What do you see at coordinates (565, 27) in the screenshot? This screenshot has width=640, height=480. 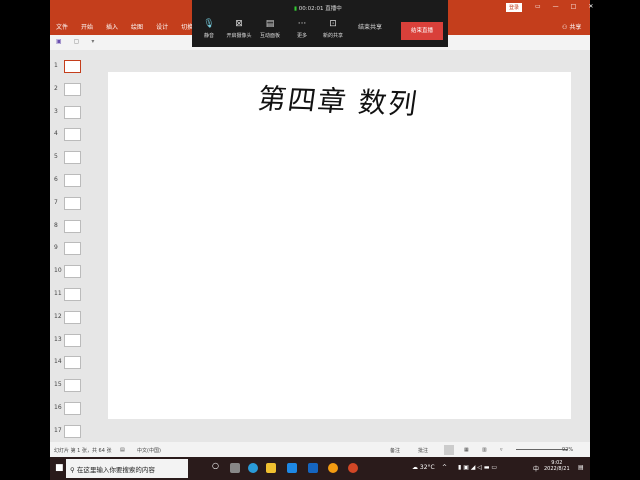 I see `person-icon: ⚇` at bounding box center [565, 27].